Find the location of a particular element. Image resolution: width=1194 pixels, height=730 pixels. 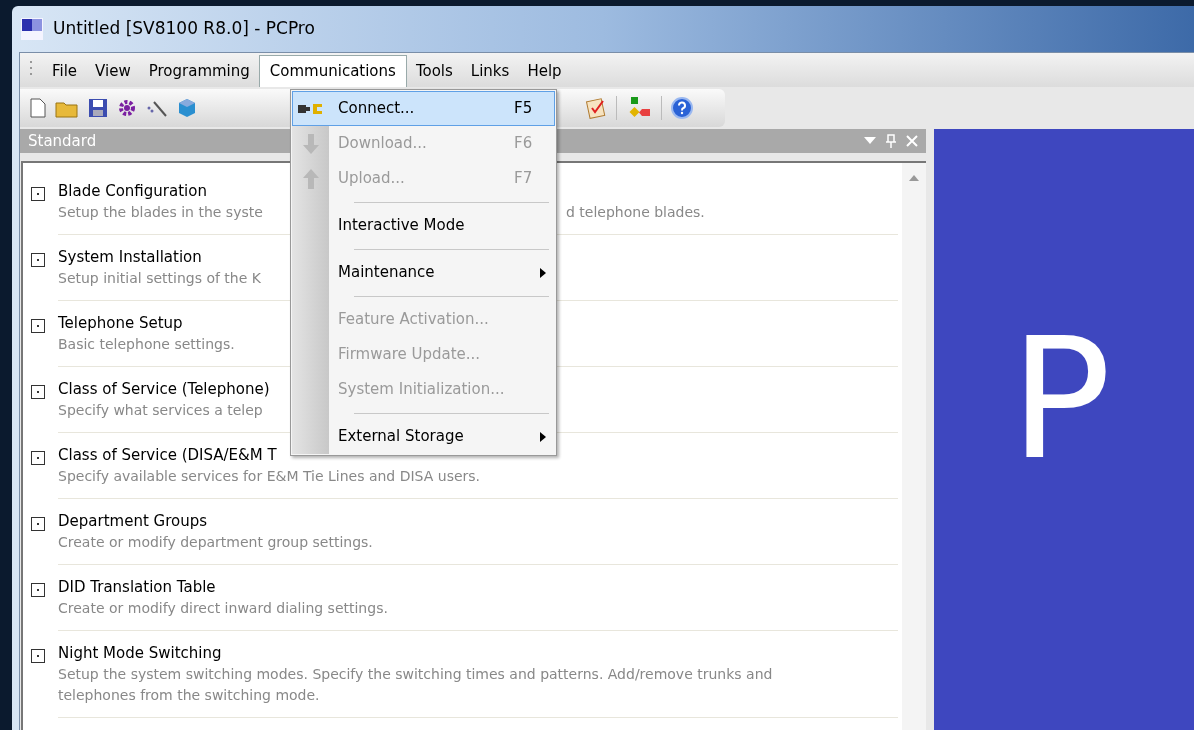

item-title: Telephone Setup is located at coordinates (120, 323).